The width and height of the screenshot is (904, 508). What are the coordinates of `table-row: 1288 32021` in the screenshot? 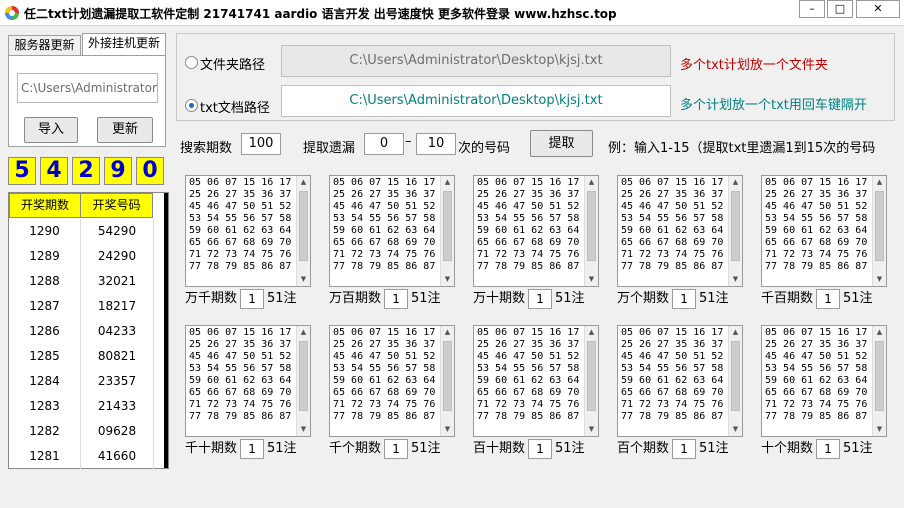 It's located at (81, 281).